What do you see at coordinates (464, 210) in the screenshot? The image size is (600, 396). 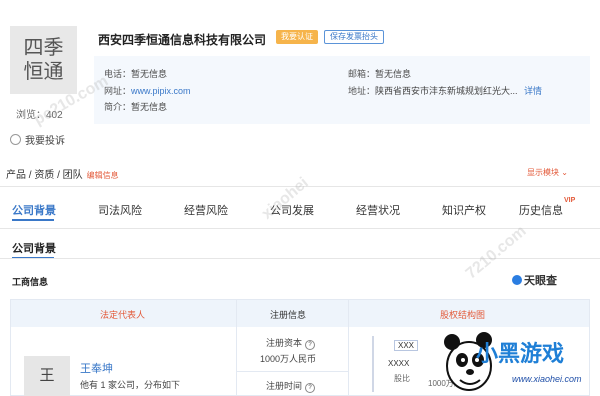 I see `tab-intellectual-property: 知识产权` at bounding box center [464, 210].